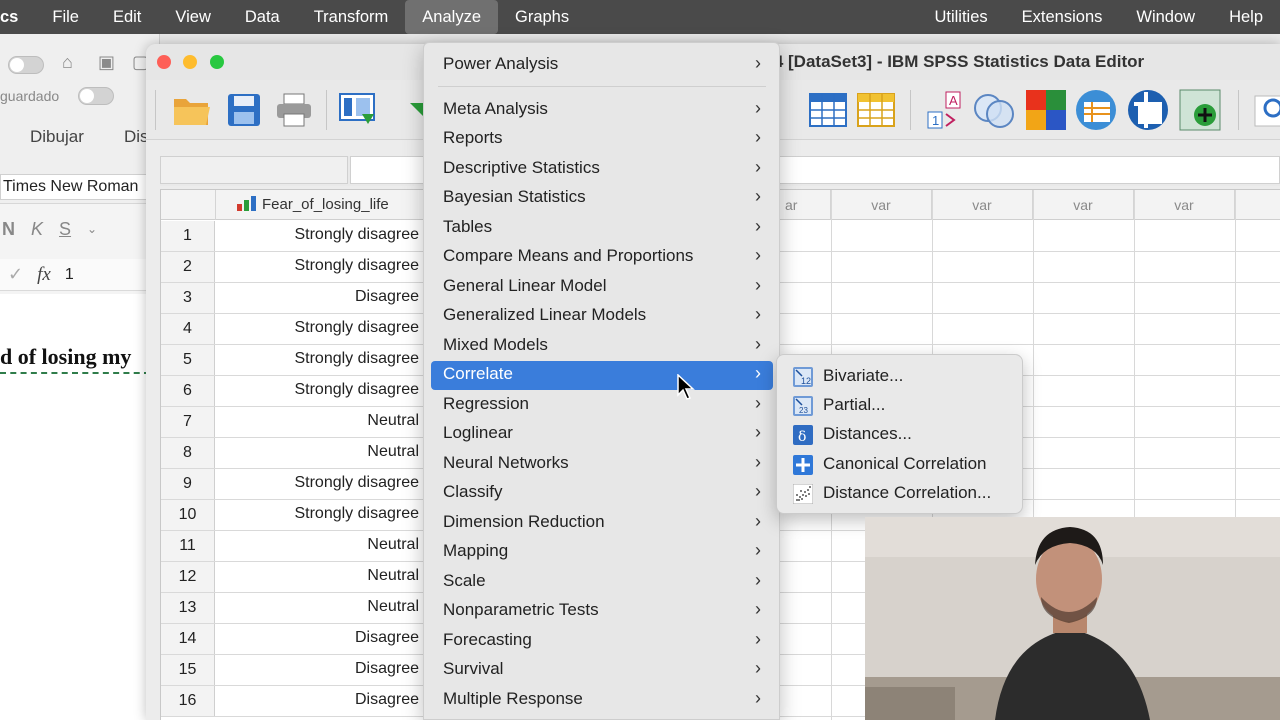 The height and width of the screenshot is (720, 1280). What do you see at coordinates (542, 17) in the screenshot?
I see `menubar-graphs: Graphs` at bounding box center [542, 17].